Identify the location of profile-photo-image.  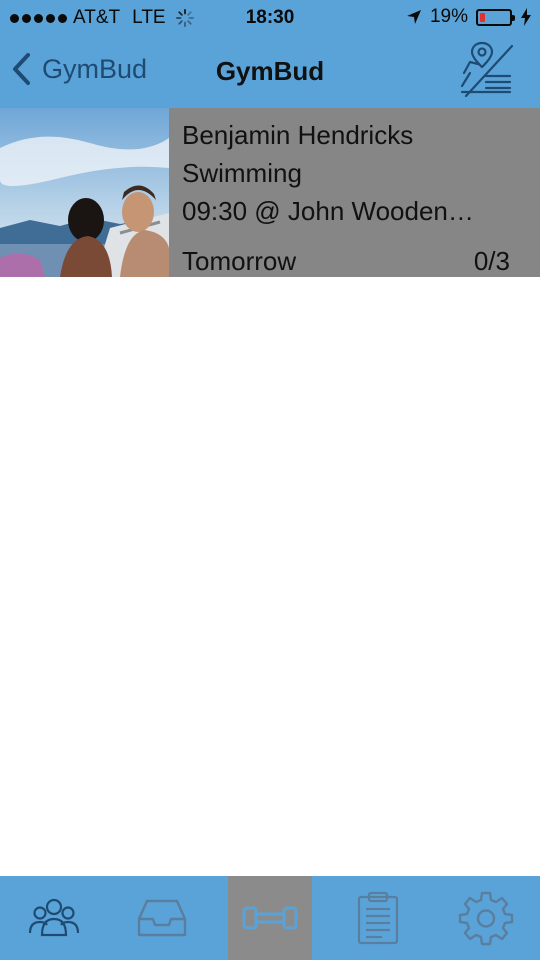
(84, 192).